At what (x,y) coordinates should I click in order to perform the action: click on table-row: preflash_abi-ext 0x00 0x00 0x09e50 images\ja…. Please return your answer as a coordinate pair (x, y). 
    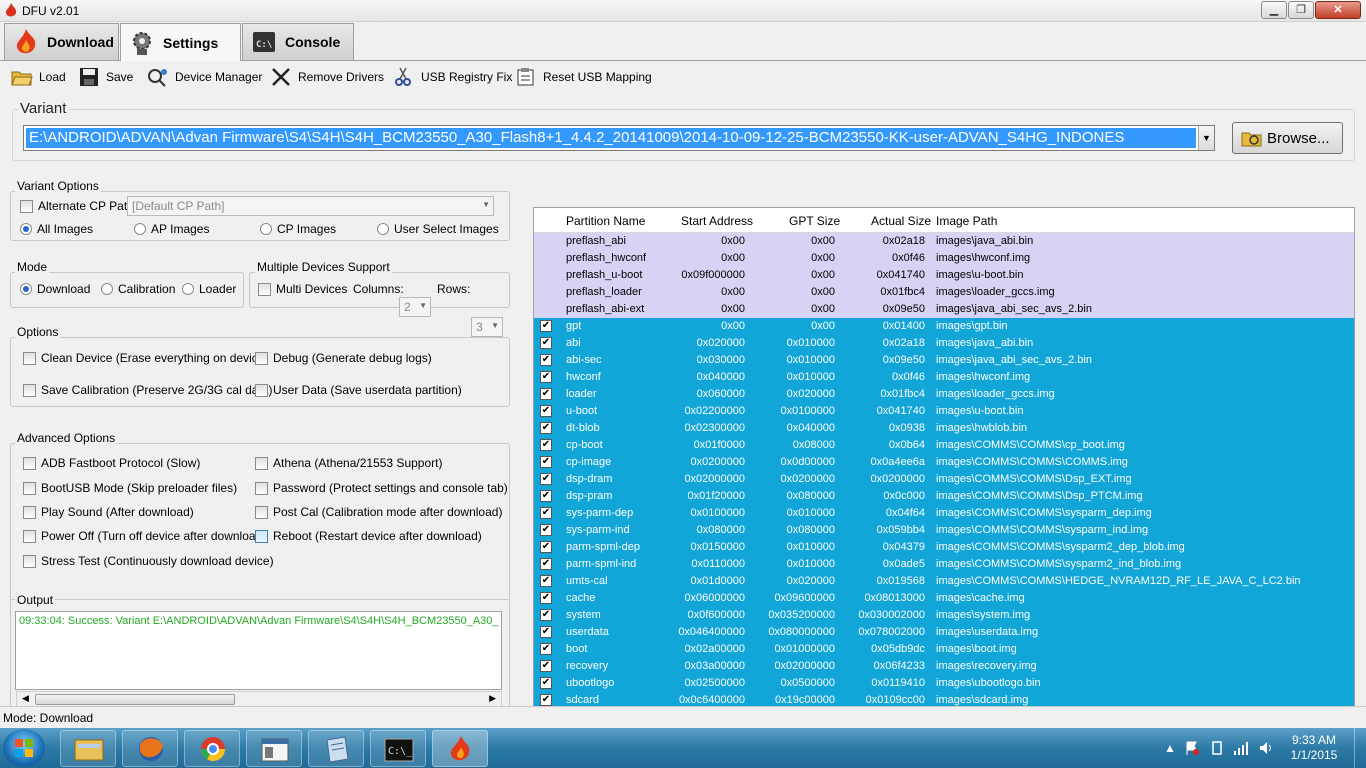
    Looking at the image, I should click on (944, 309).